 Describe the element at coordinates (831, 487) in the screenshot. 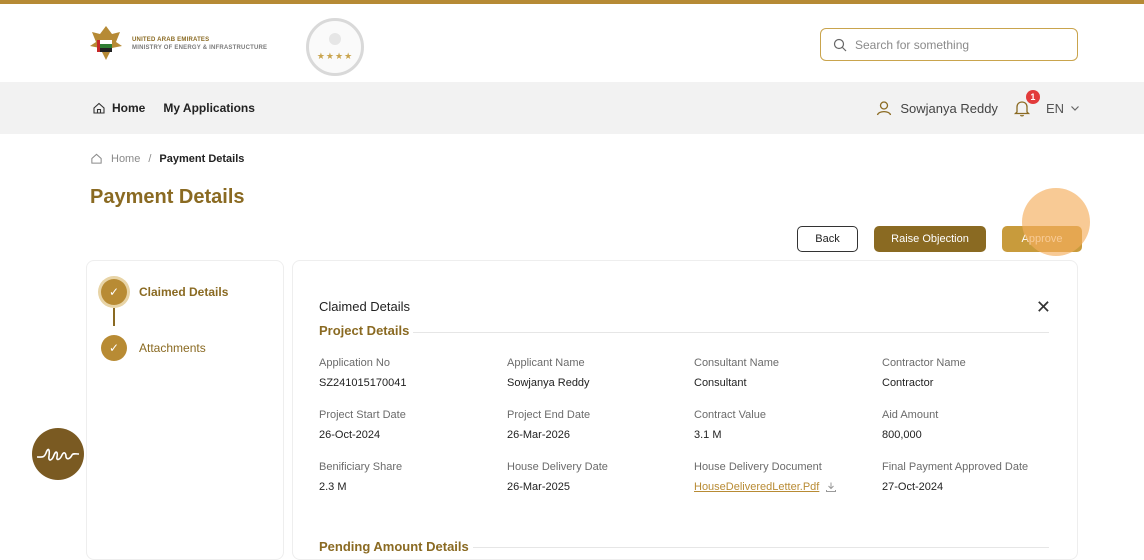

I see `download-icon` at that location.